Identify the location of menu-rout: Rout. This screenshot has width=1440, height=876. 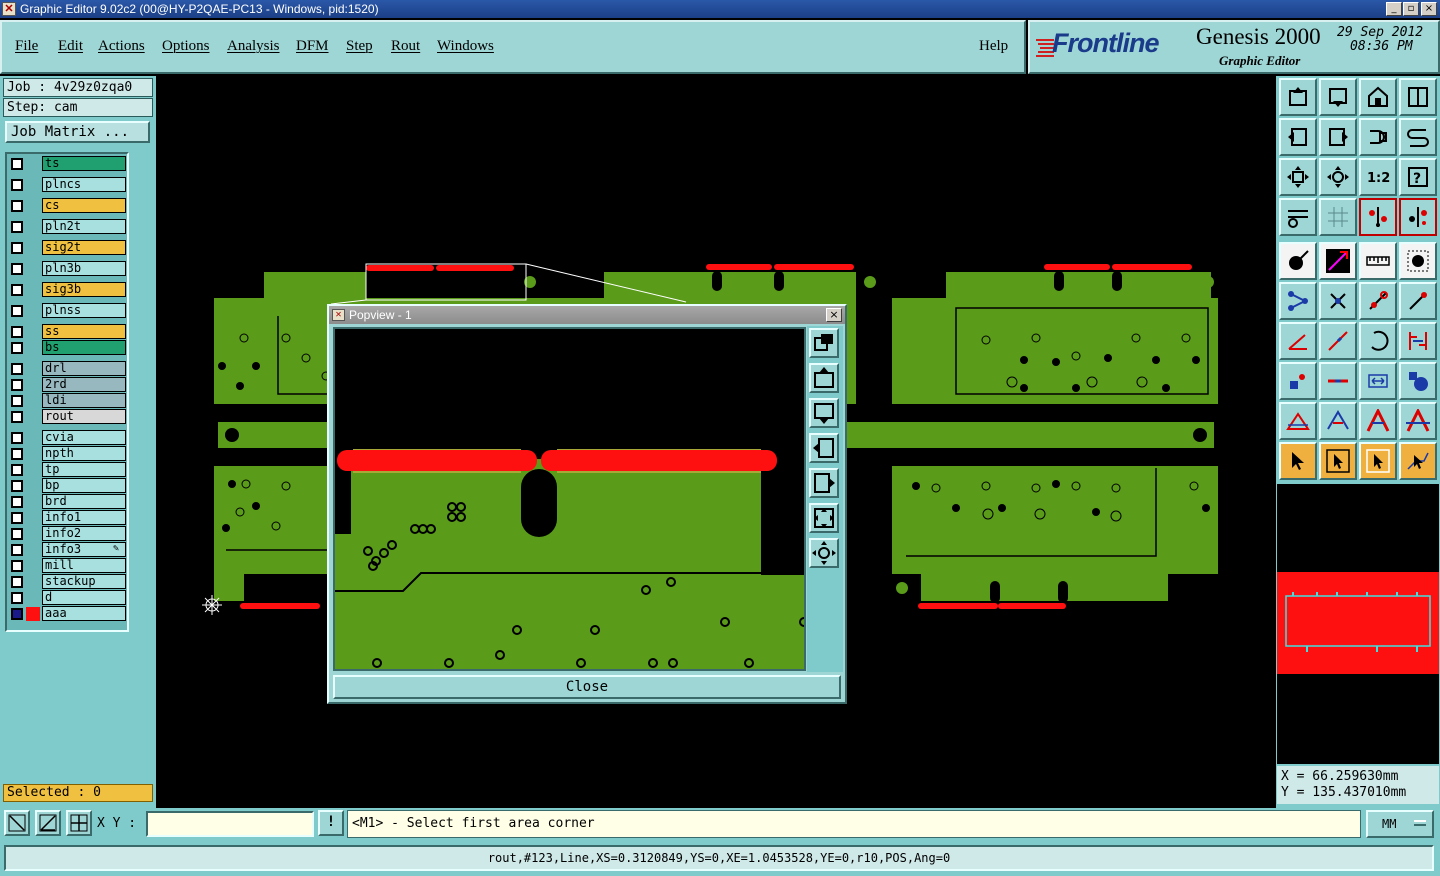
(405, 46).